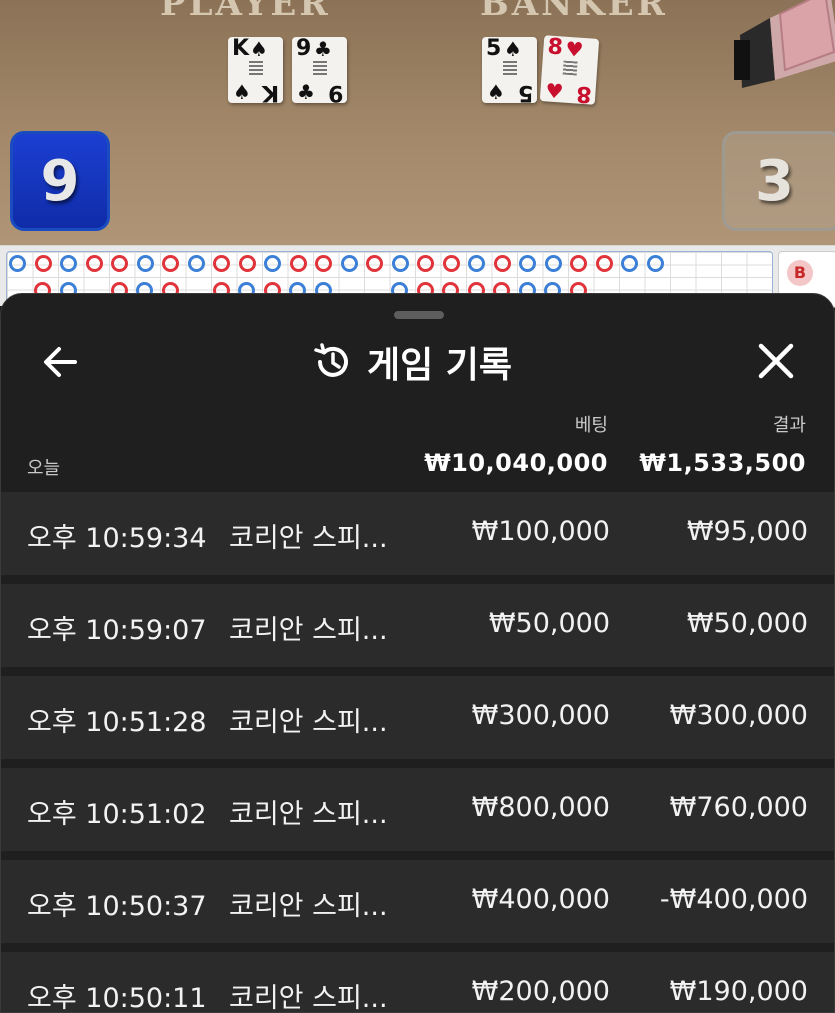  What do you see at coordinates (417, 533) in the screenshot?
I see `history-row: 오후 10:59:34 코리안 스피... ₩100,000 ₩95,000` at bounding box center [417, 533].